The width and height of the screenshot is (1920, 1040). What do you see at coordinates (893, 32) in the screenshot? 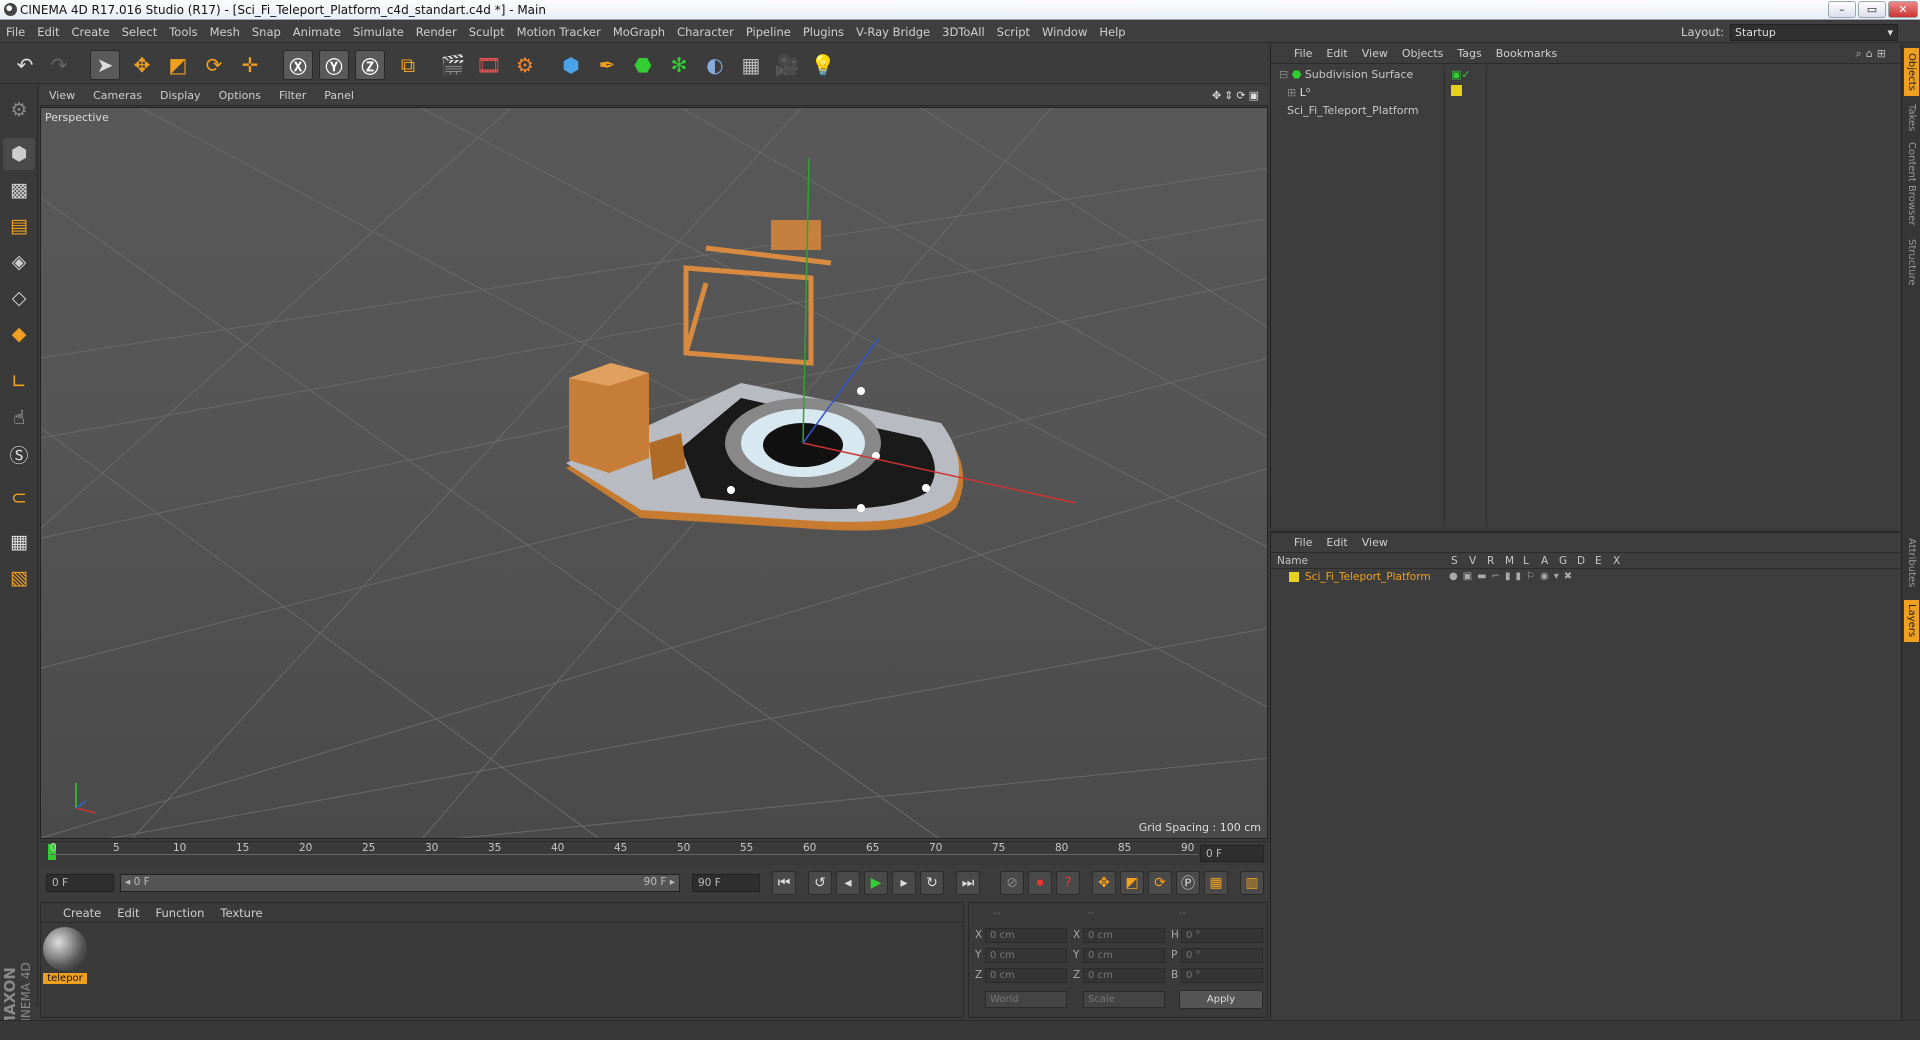
I see `menu-vray-bridge: V-Ray Bridge` at bounding box center [893, 32].